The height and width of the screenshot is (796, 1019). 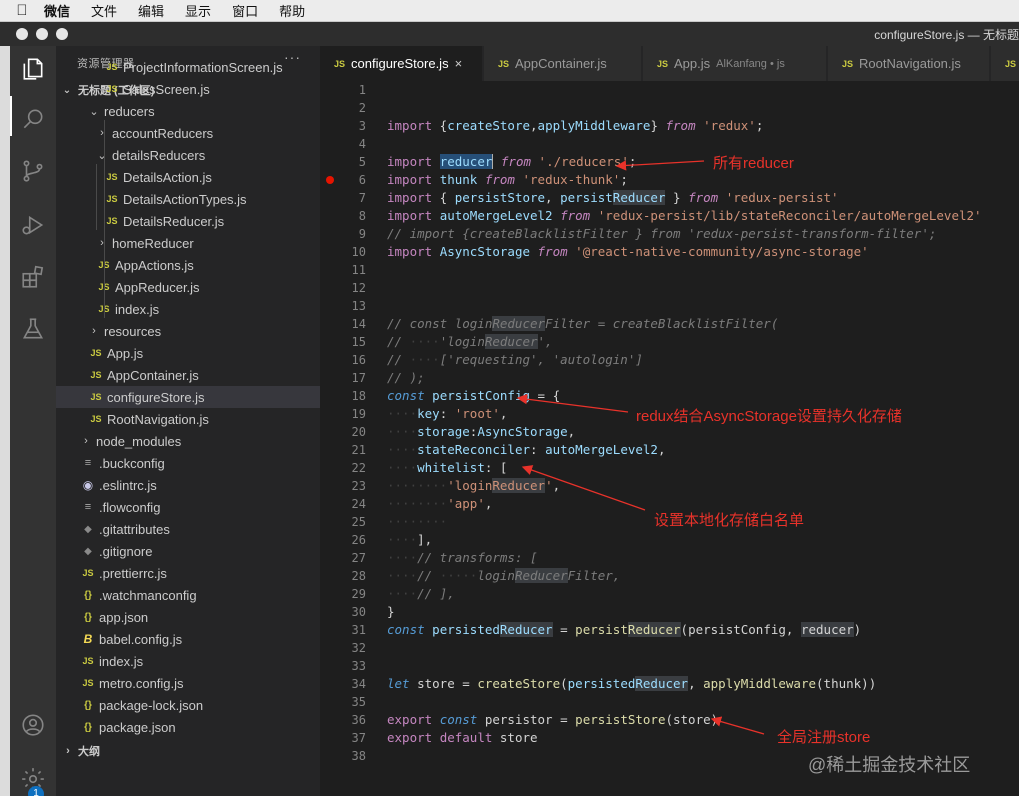 I want to click on file-tree-item: {} package.json, so click(x=188, y=727).